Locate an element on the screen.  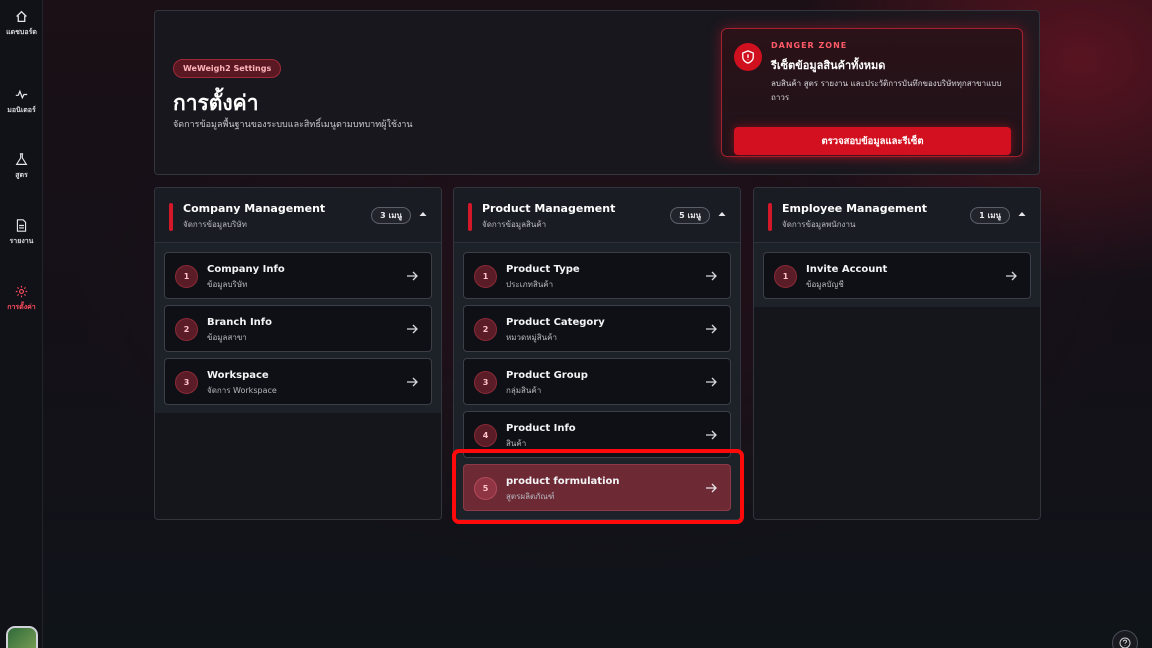
avatar is located at coordinates (22, 637).